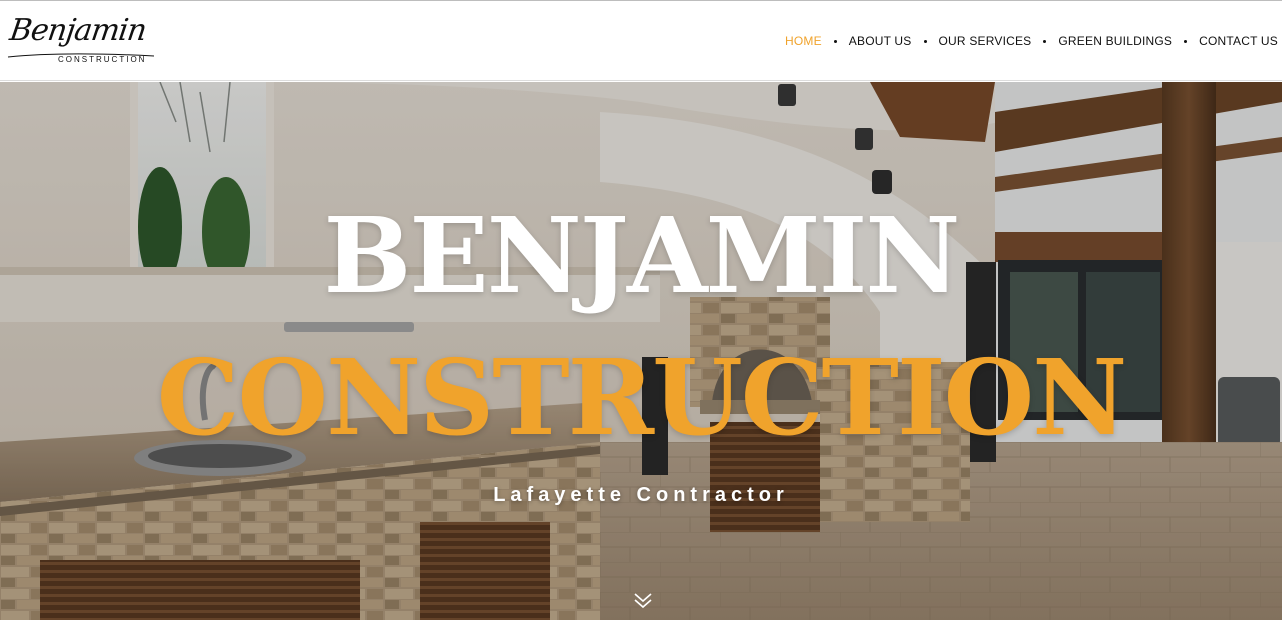 The image size is (1282, 620). Describe the element at coordinates (1115, 41) in the screenshot. I see `nav-green-buildings: GREEN BUILDINGS` at that location.